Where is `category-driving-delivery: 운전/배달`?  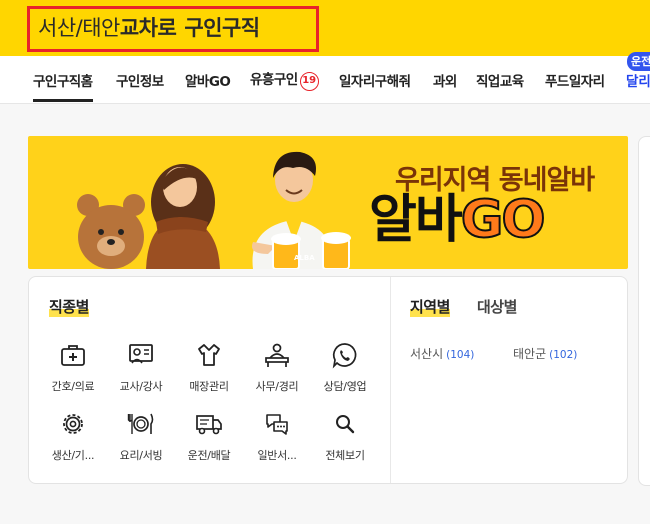 category-driving-delivery: 운전/배달 is located at coordinates (209, 436).